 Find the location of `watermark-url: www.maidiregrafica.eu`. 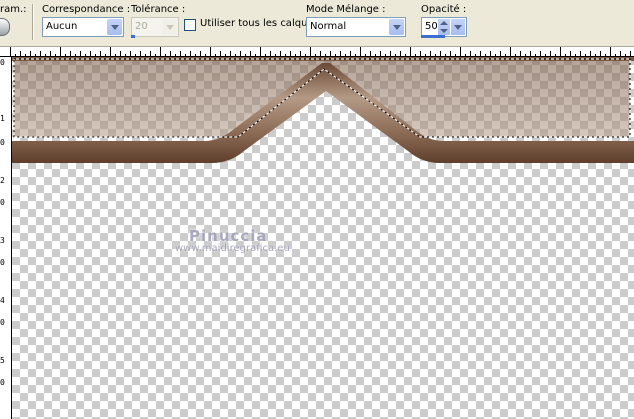

watermark-url: www.maidiregrafica.eu is located at coordinates (232, 248).